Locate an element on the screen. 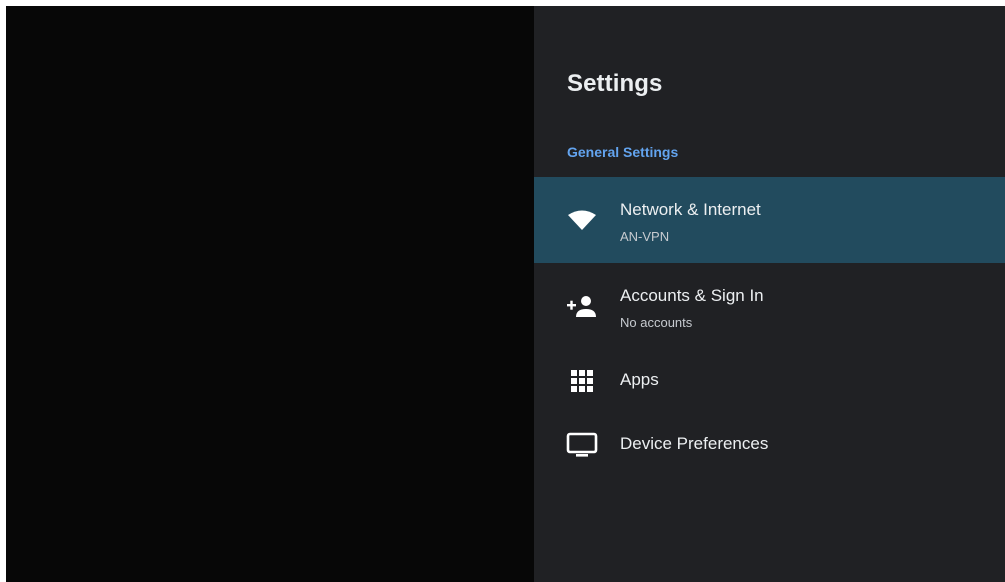 This screenshot has height=582, width=1005. menu-item-apps: Apps is located at coordinates (769, 381).